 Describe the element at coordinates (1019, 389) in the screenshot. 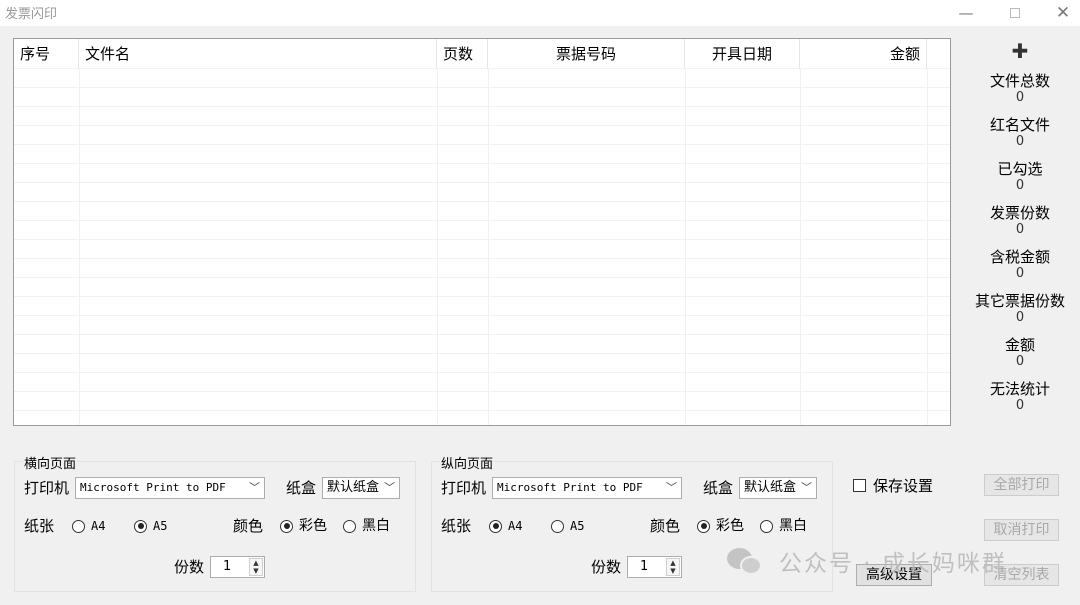

I see `stat-label: 无法统计` at that location.